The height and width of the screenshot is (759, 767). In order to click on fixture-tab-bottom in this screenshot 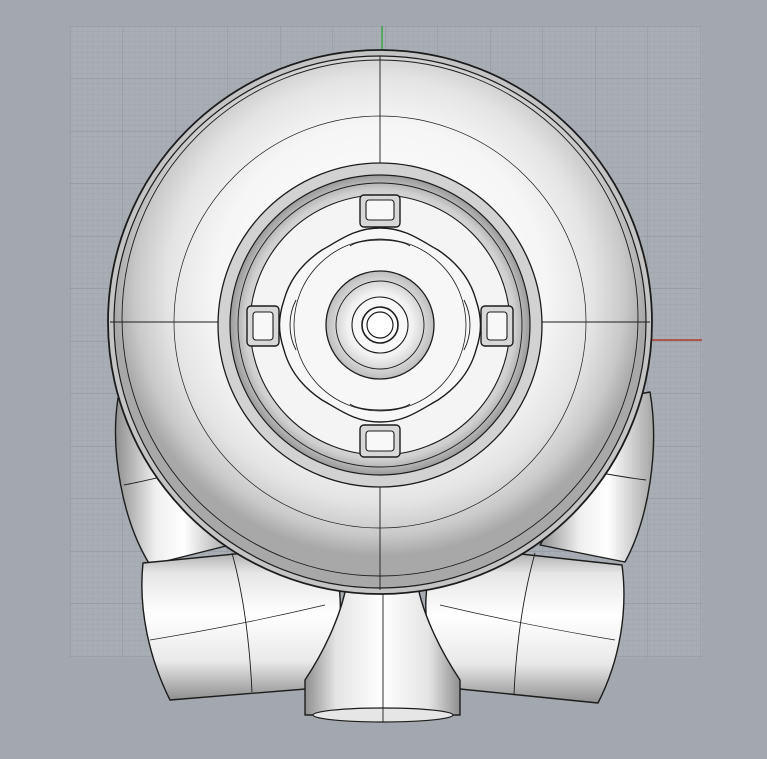, I will do `click(380, 441)`.